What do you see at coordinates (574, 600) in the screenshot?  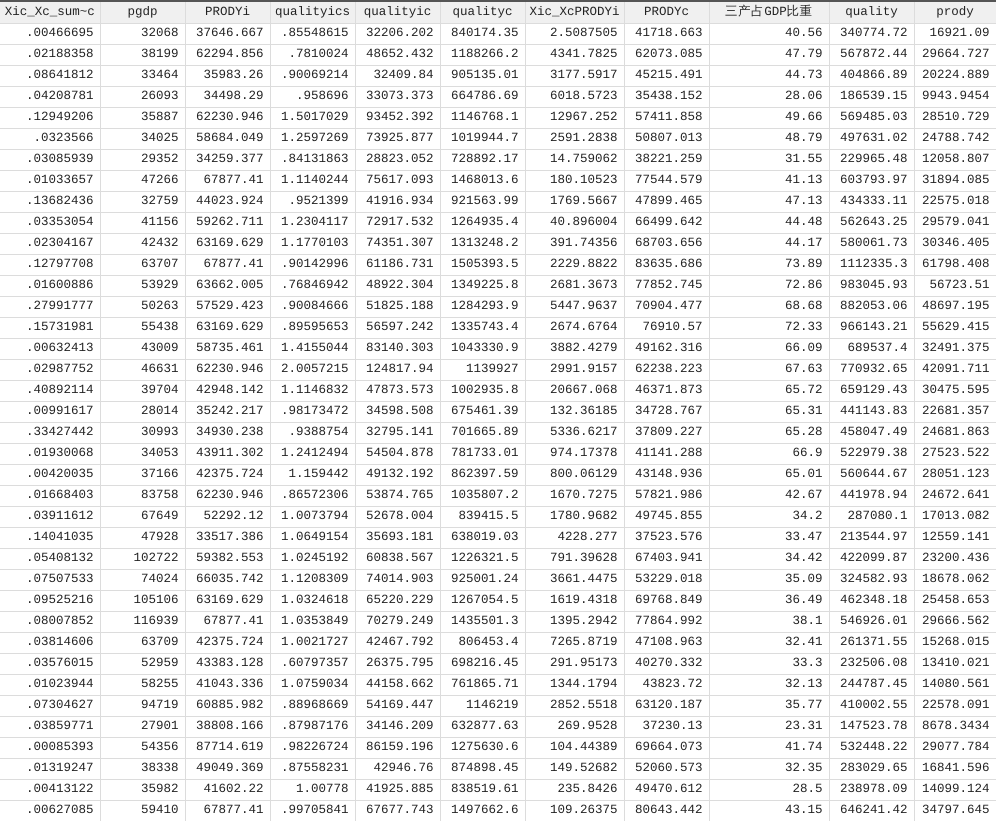 I see `table-cell: 1619.4318` at bounding box center [574, 600].